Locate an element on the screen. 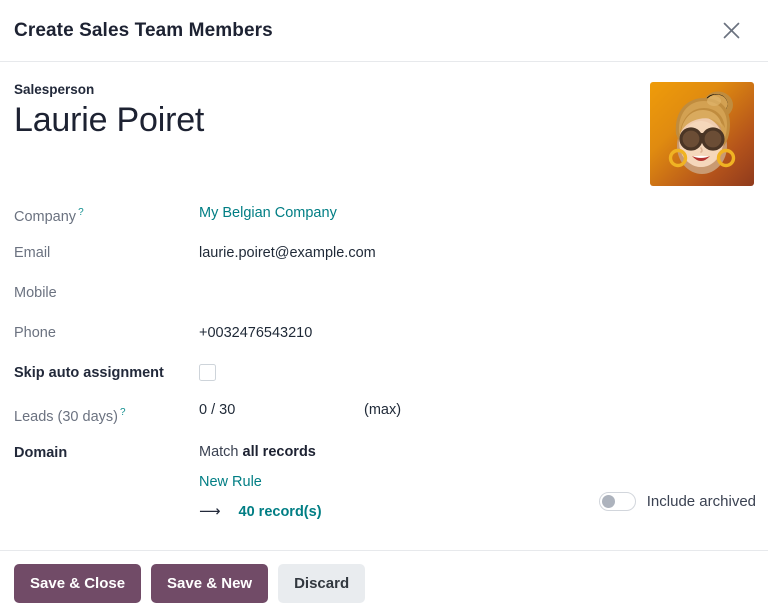  include-archived-control: Include archived is located at coordinates (677, 501).